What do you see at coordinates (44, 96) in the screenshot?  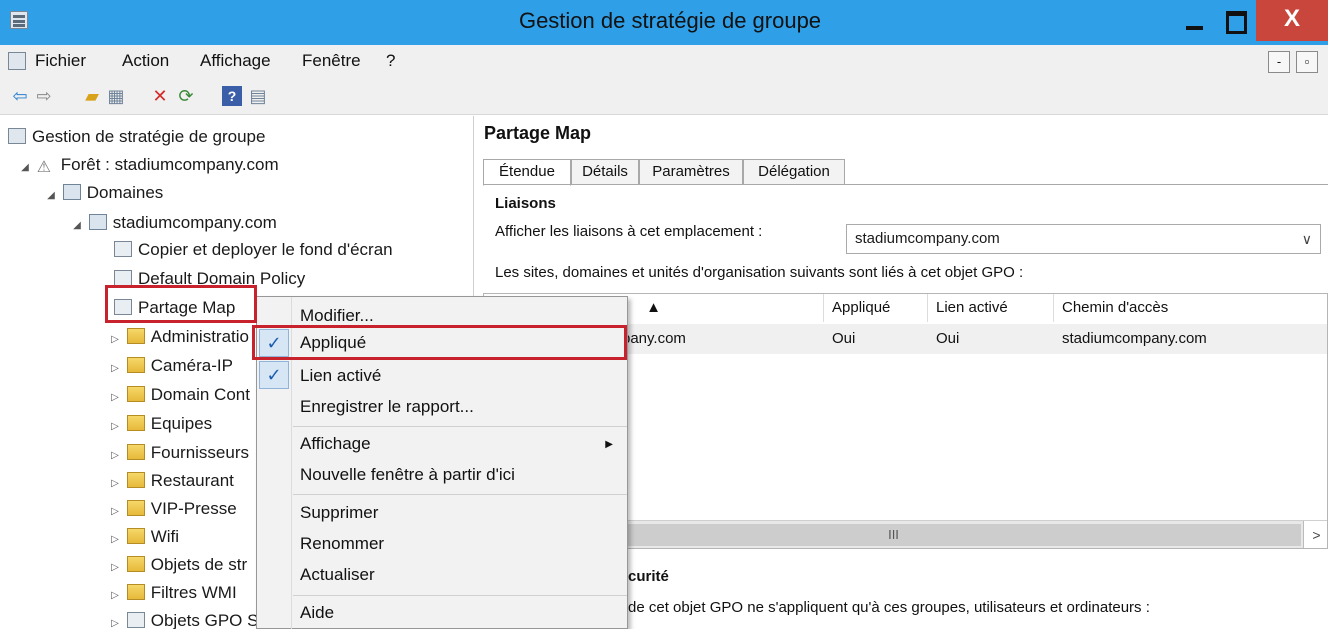 I see `forward-icon: ⇨` at bounding box center [44, 96].